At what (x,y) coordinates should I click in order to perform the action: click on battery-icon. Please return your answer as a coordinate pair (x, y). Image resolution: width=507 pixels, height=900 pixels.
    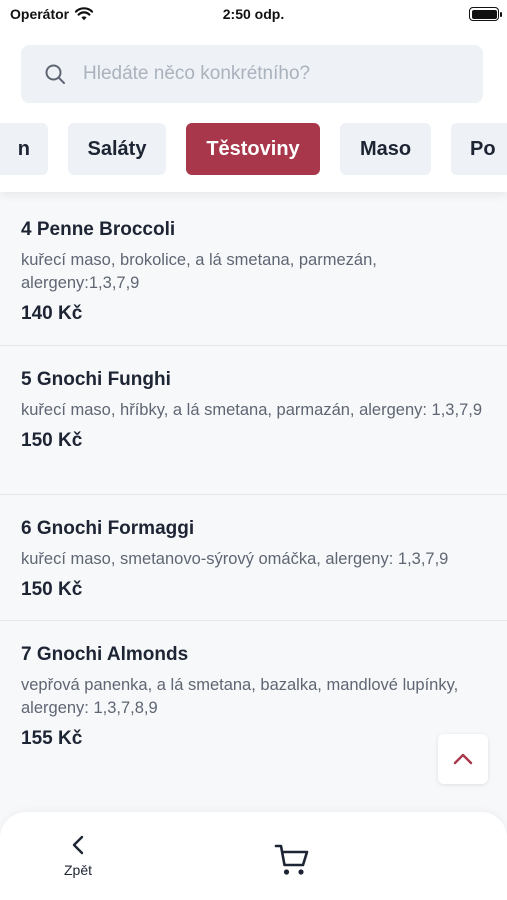
    Looking at the image, I should click on (485, 14).